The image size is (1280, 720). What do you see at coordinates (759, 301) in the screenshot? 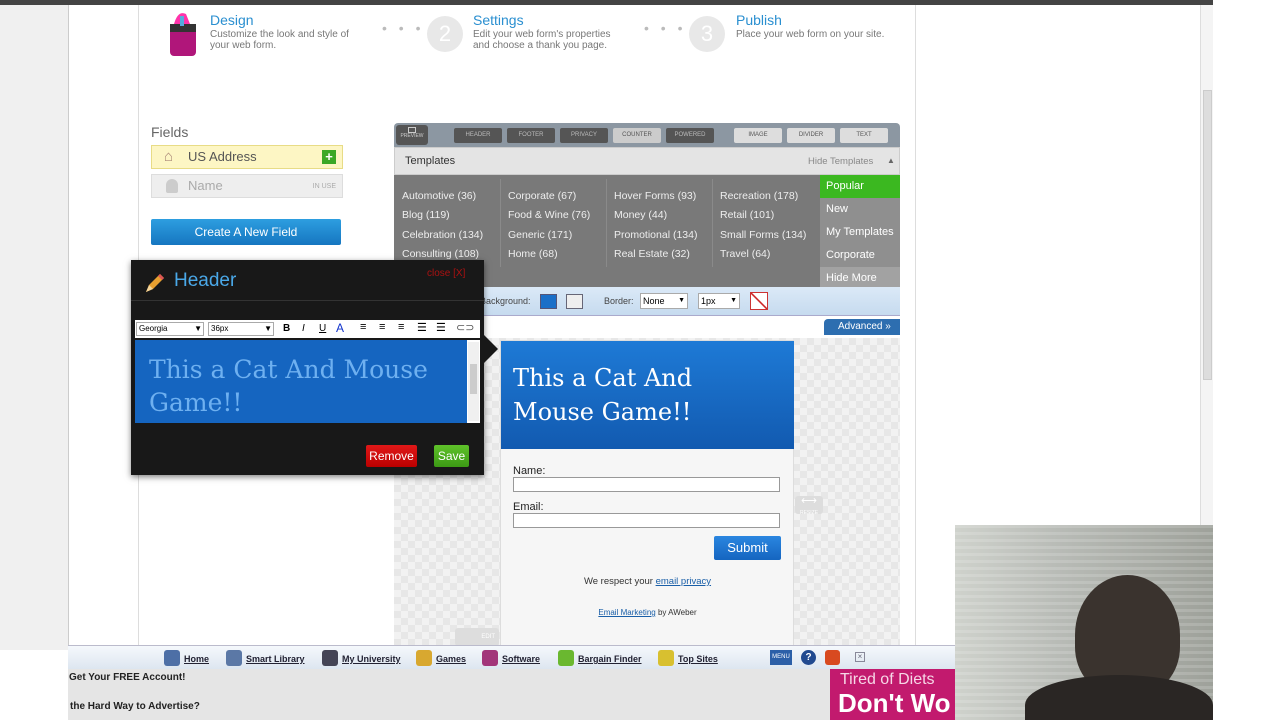
I see `border-color-icon` at bounding box center [759, 301].